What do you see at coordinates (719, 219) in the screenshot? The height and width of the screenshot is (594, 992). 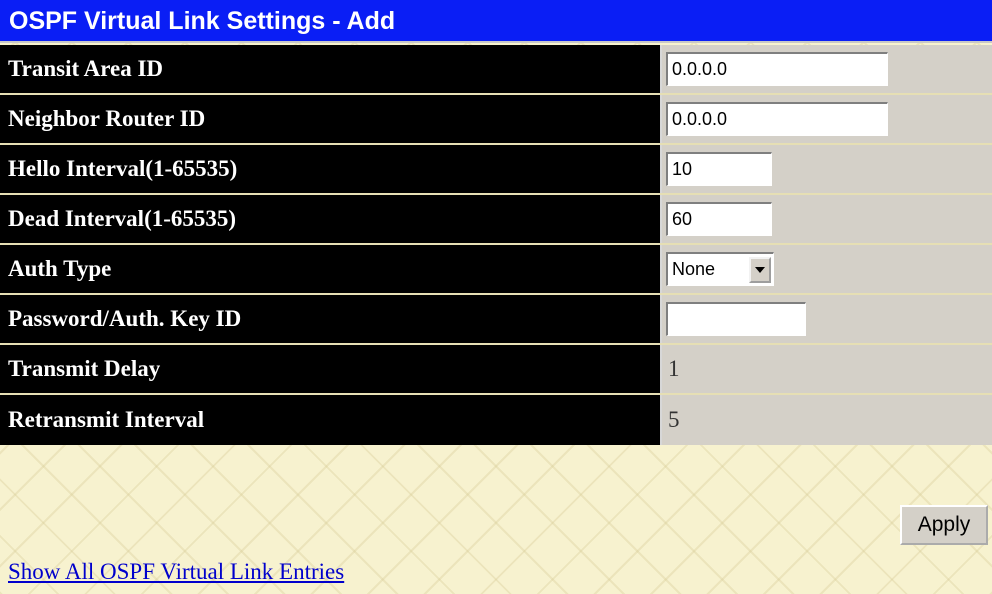 I see `dead-interval-input` at bounding box center [719, 219].